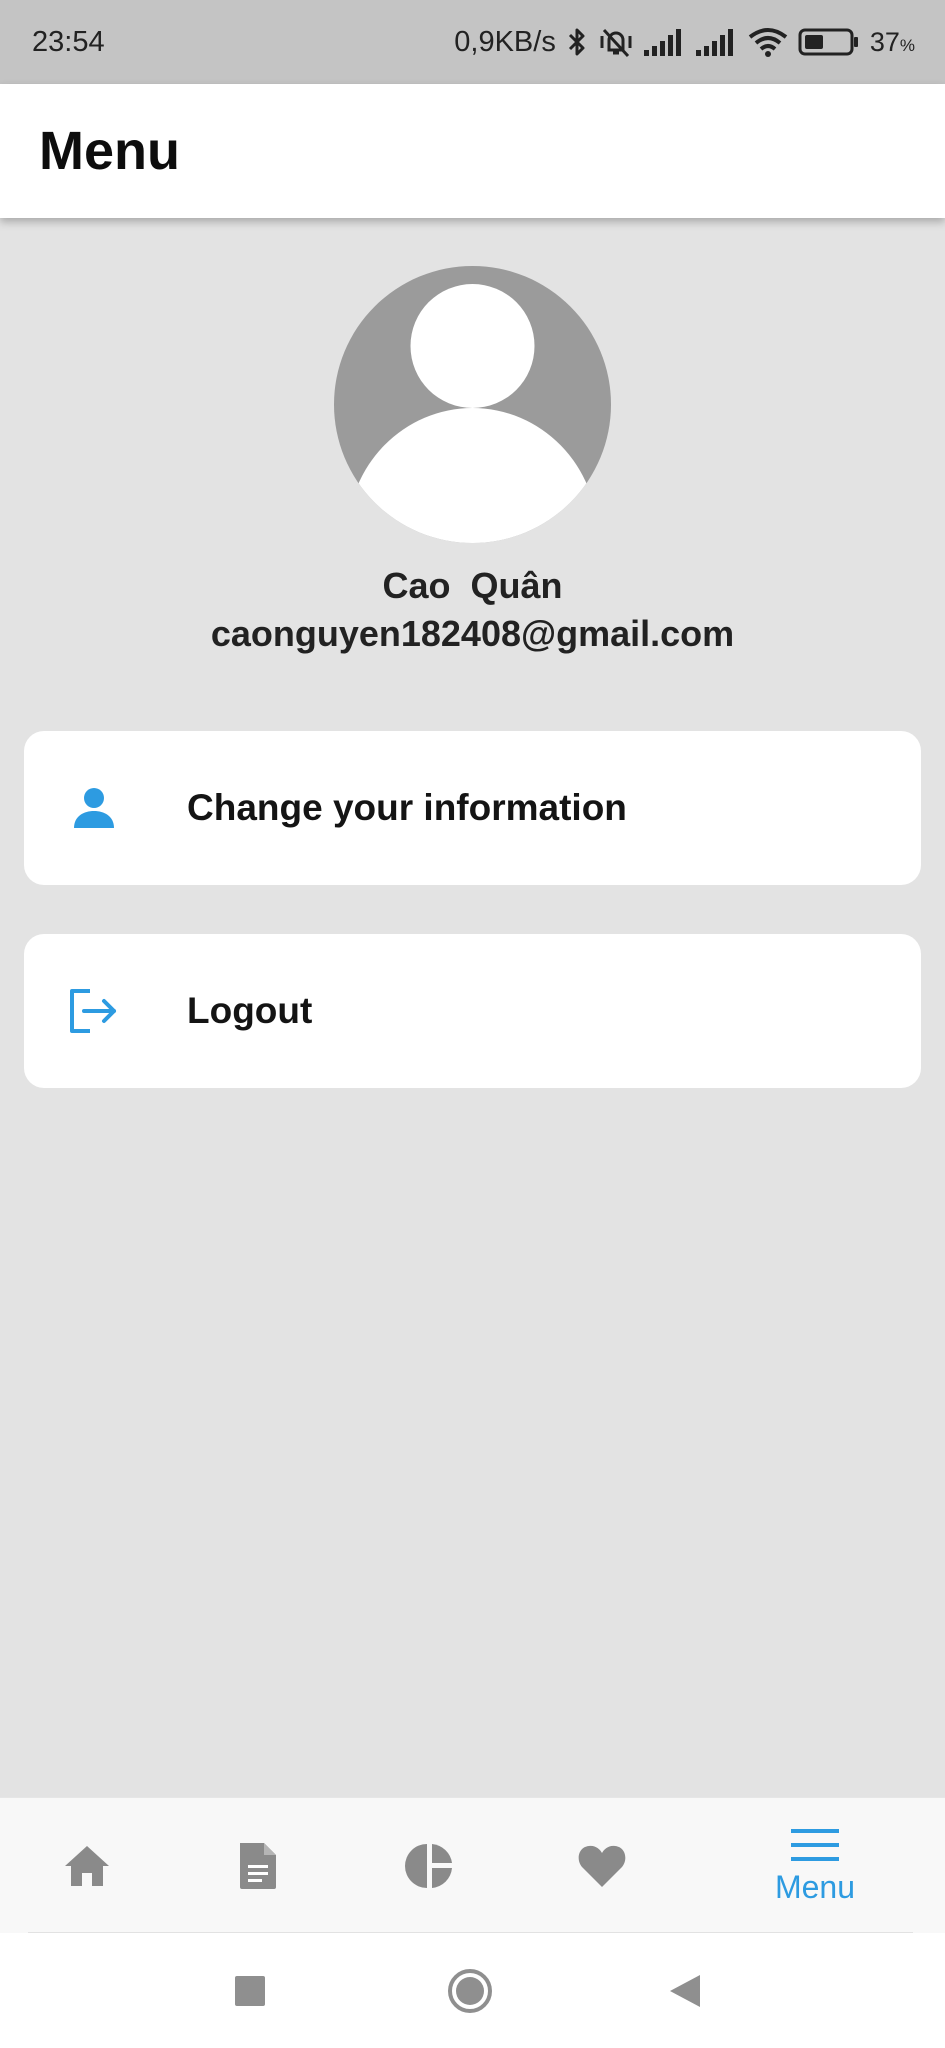 This screenshot has width=945, height=2048. I want to click on home-icon, so click(87, 1866).